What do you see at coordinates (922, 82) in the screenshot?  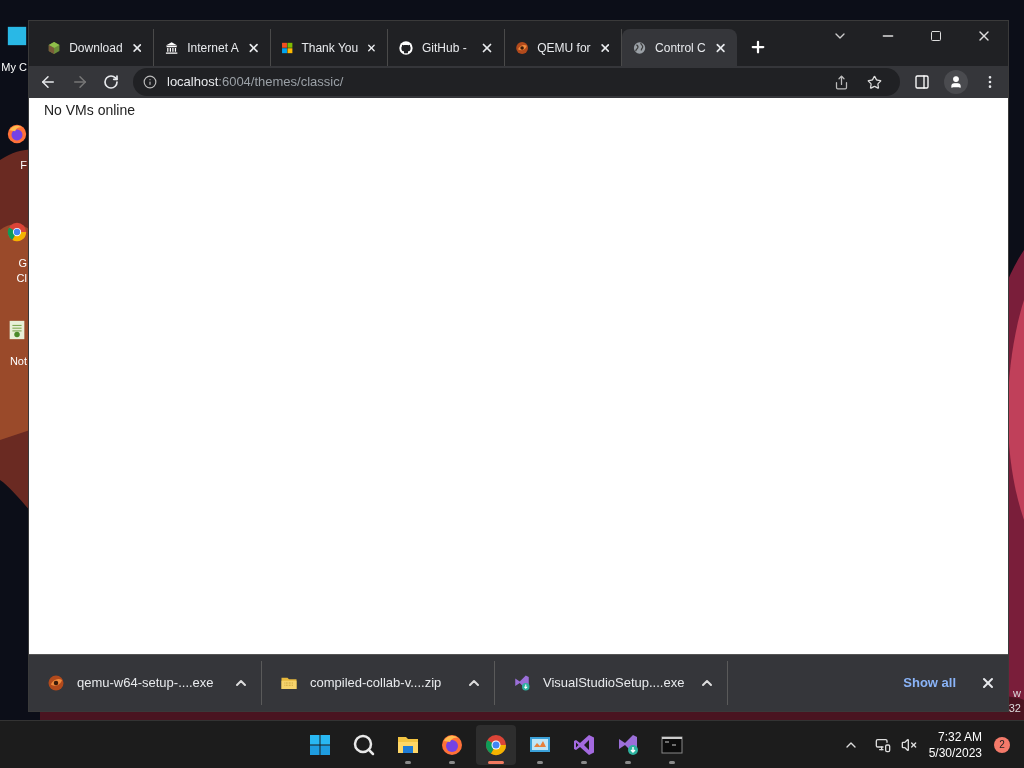 I see `side-panel-icon` at bounding box center [922, 82].